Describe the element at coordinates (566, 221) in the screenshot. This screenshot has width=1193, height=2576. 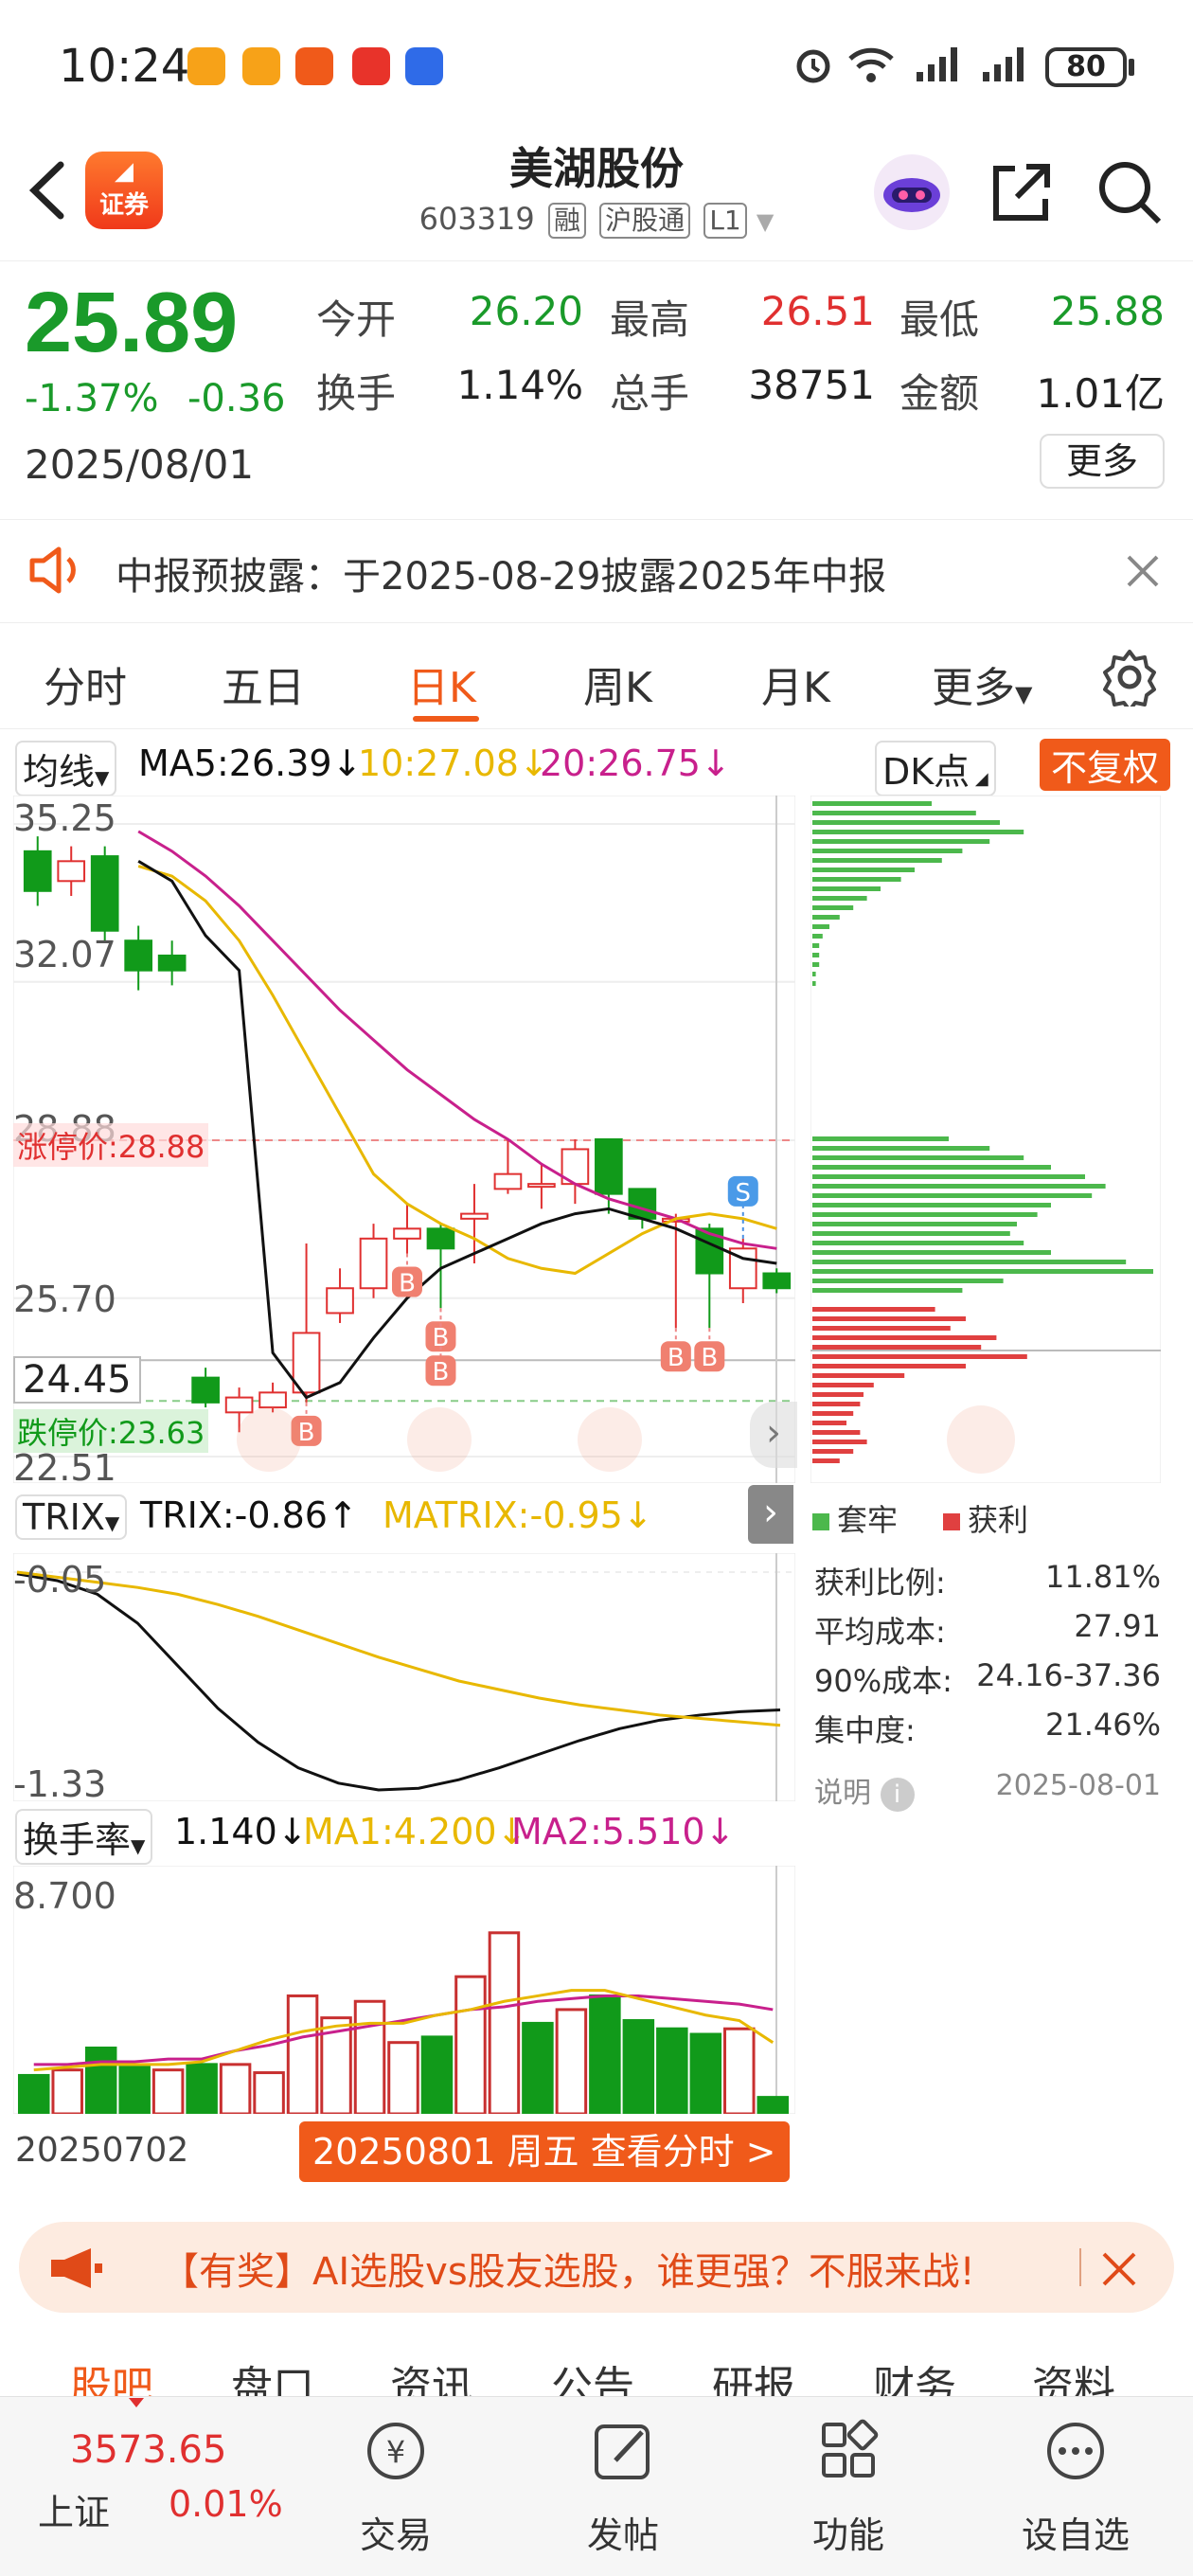
I see `tag-margin: 融` at that location.